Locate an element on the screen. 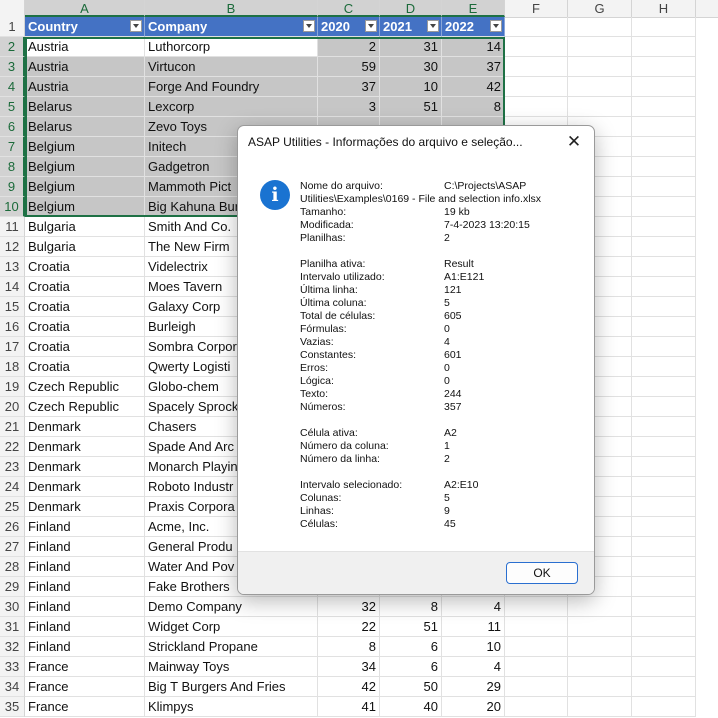 This screenshot has height=718, width=718. cell-2020: 32 is located at coordinates (349, 607).